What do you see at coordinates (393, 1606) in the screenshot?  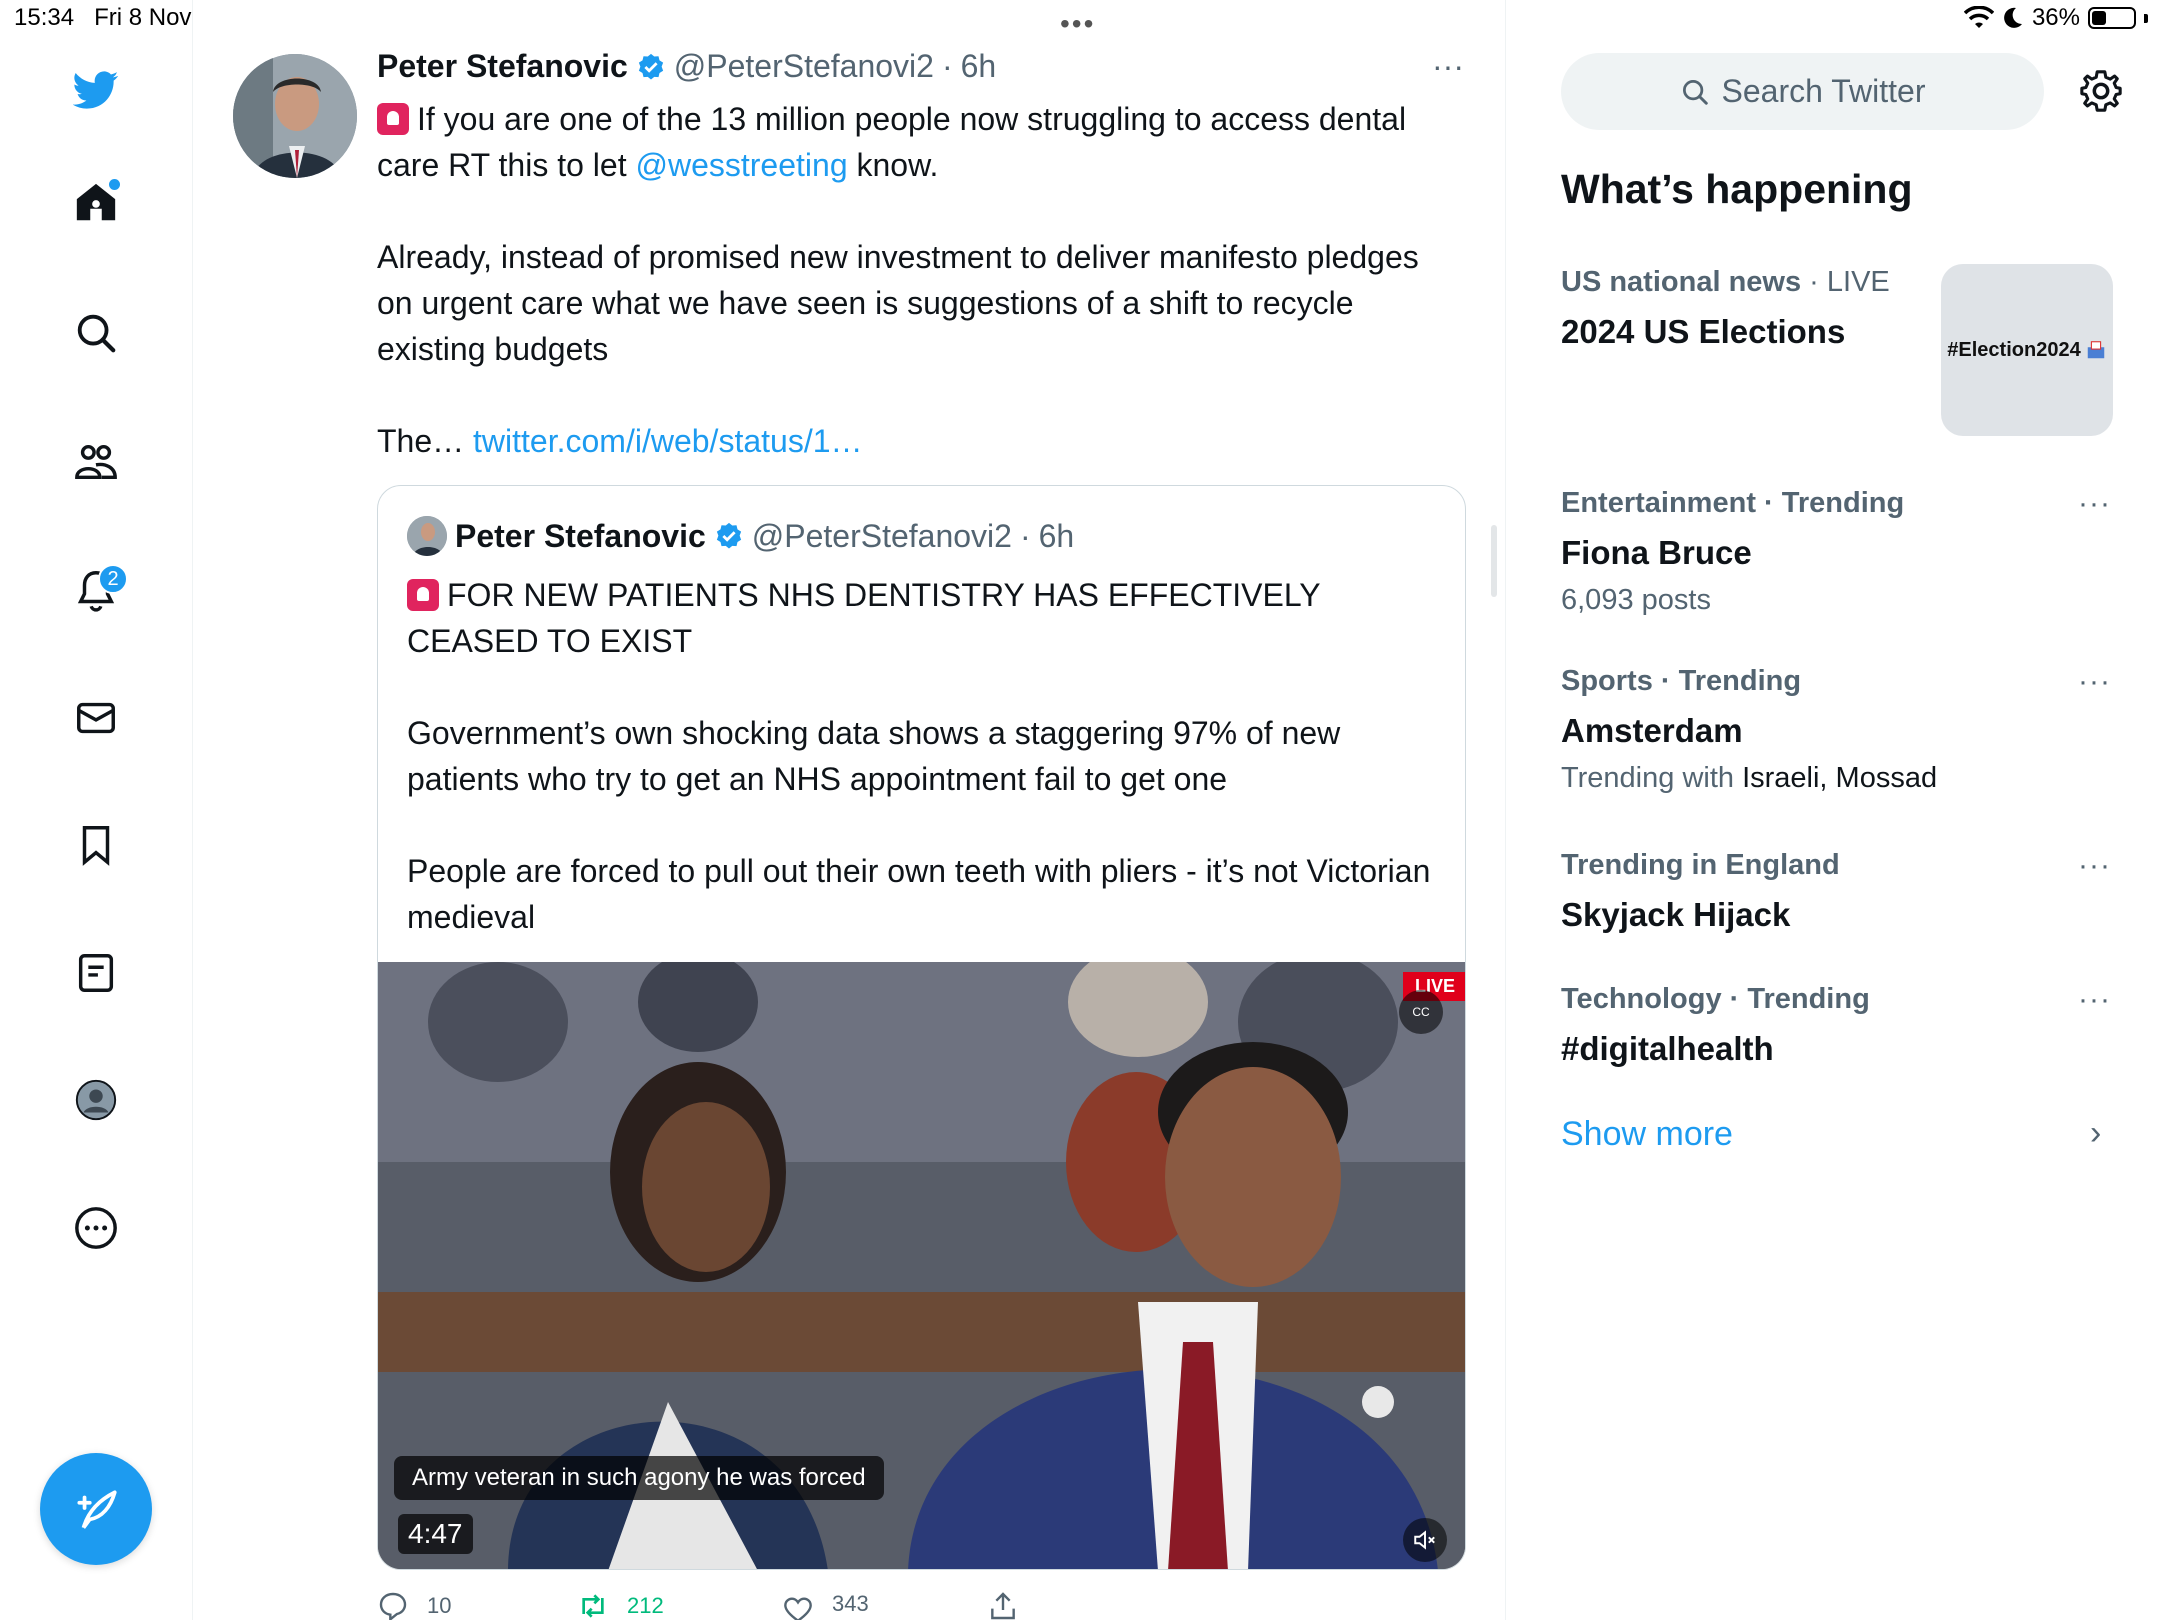 I see `reply-icon` at bounding box center [393, 1606].